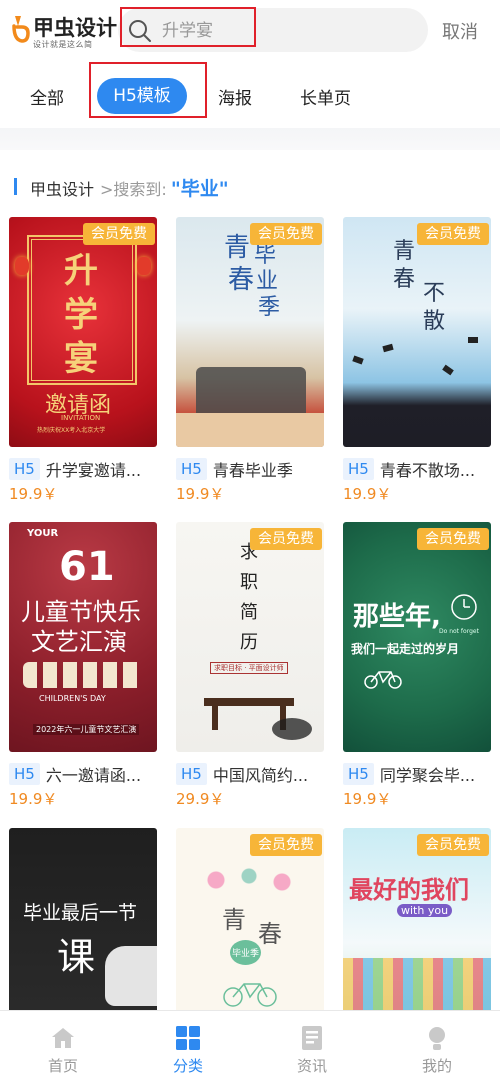  Describe the element at coordinates (249, 702) in the screenshot. I see `desk-top` at that location.